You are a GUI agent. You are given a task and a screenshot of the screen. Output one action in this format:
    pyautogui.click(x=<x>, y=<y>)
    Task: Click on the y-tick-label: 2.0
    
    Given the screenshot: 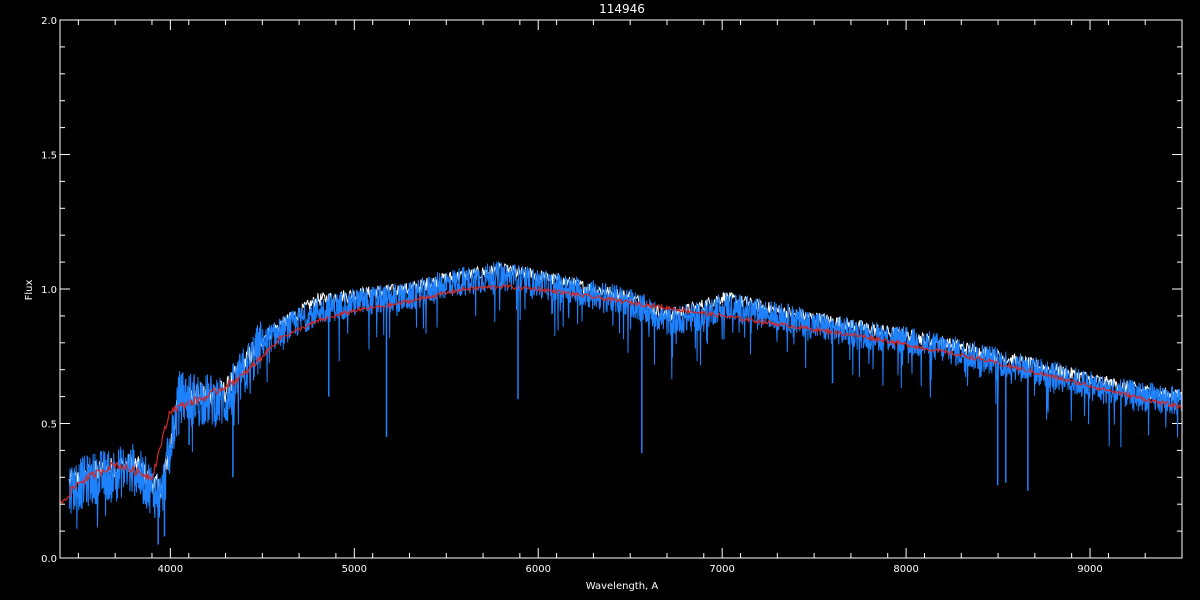 What is the action you would take?
    pyautogui.click(x=49, y=21)
    